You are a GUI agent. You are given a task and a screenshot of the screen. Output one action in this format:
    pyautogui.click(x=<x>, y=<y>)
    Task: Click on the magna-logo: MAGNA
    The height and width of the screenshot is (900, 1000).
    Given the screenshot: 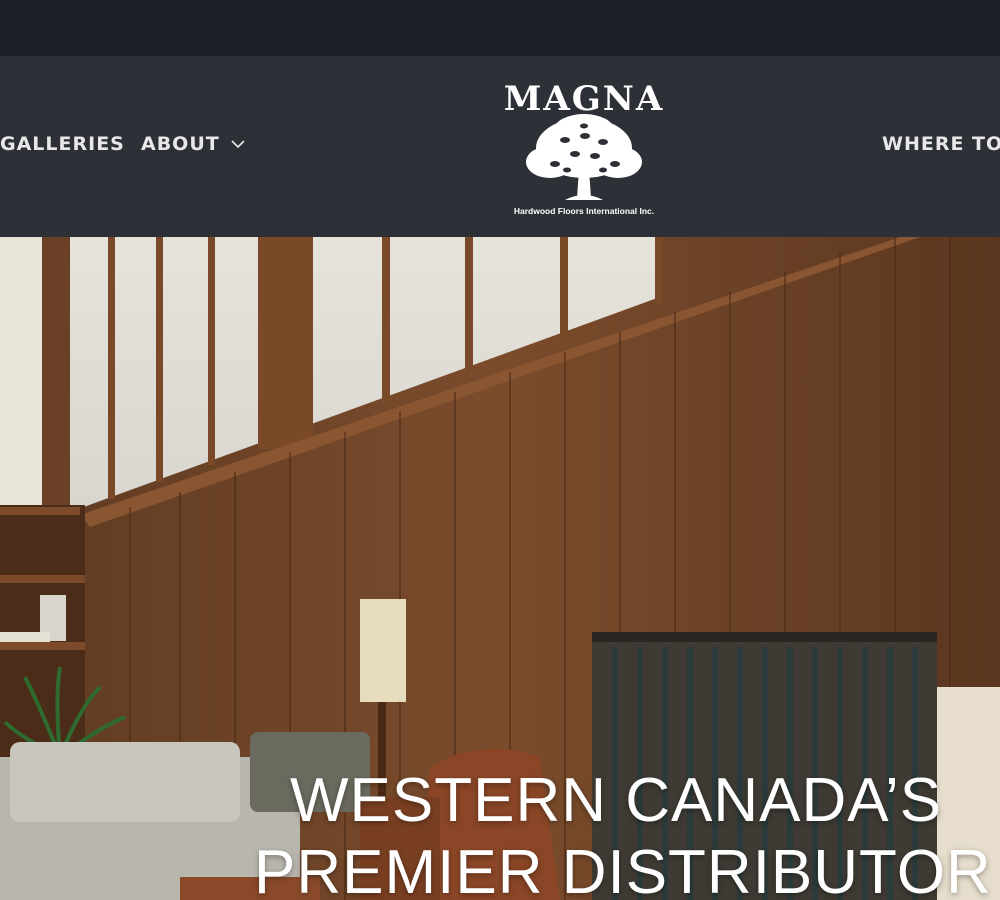 What is the action you would take?
    pyautogui.click(x=583, y=145)
    